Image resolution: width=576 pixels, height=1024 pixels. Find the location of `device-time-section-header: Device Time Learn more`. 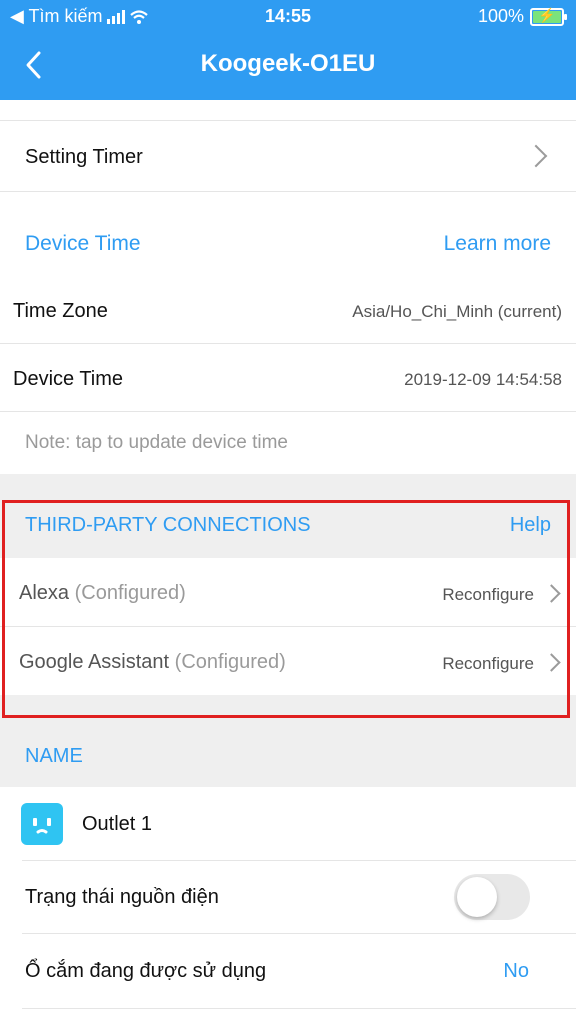

device-time-section-header: Device Time Learn more is located at coordinates (288, 234).